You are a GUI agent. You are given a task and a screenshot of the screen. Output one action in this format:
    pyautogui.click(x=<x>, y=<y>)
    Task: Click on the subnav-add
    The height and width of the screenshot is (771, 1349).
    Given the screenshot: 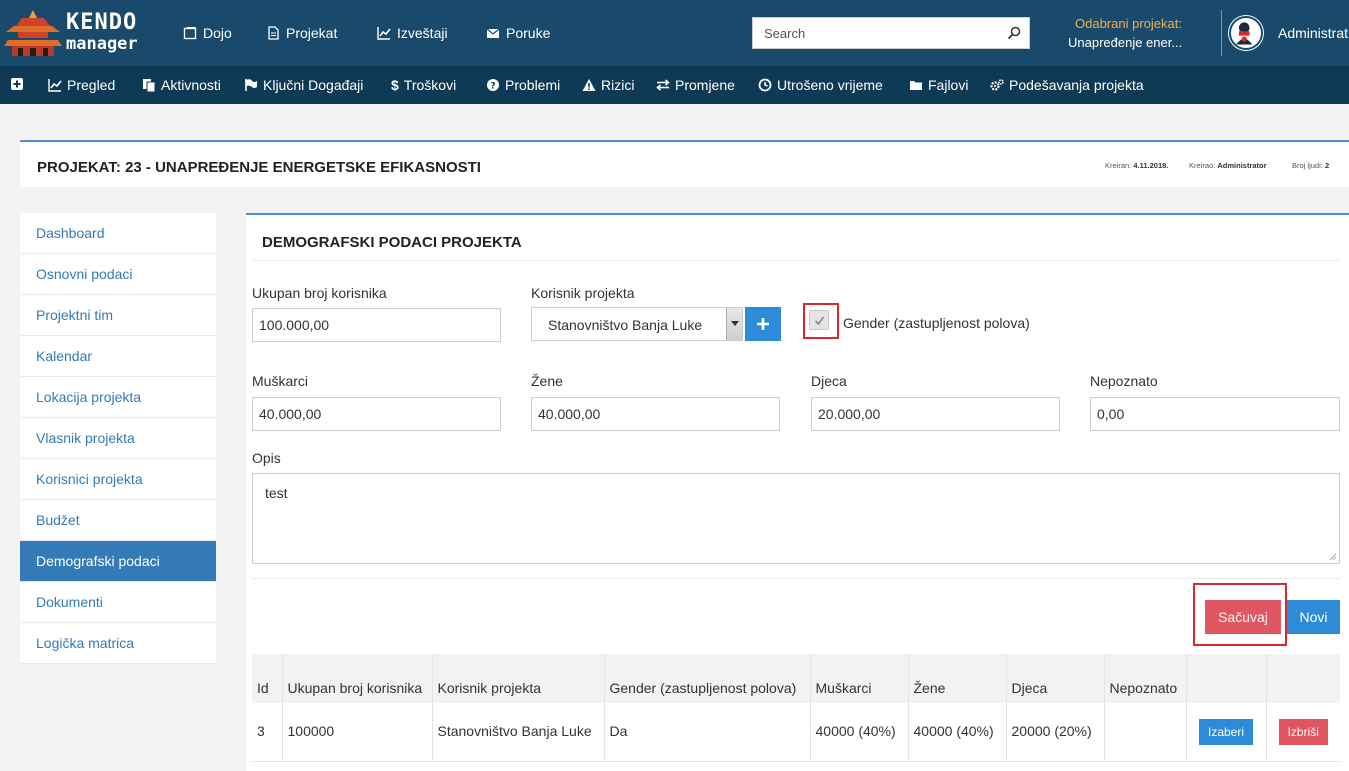 What is the action you would take?
    pyautogui.click(x=17, y=84)
    